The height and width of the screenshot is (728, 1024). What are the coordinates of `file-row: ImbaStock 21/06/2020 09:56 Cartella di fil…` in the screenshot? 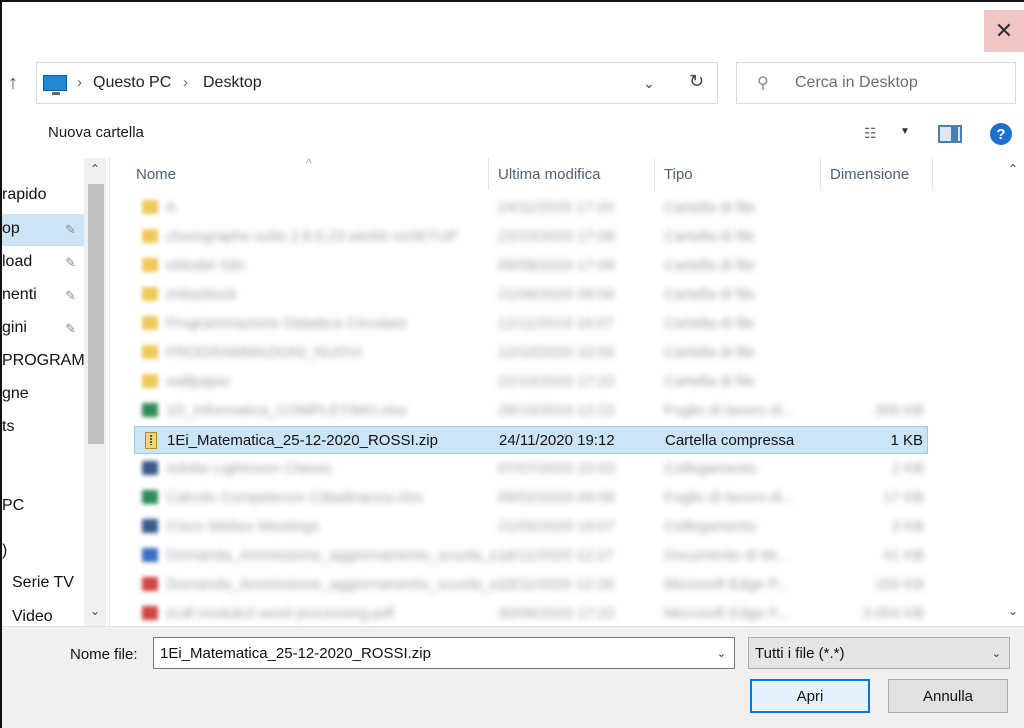 It's located at (531, 295).